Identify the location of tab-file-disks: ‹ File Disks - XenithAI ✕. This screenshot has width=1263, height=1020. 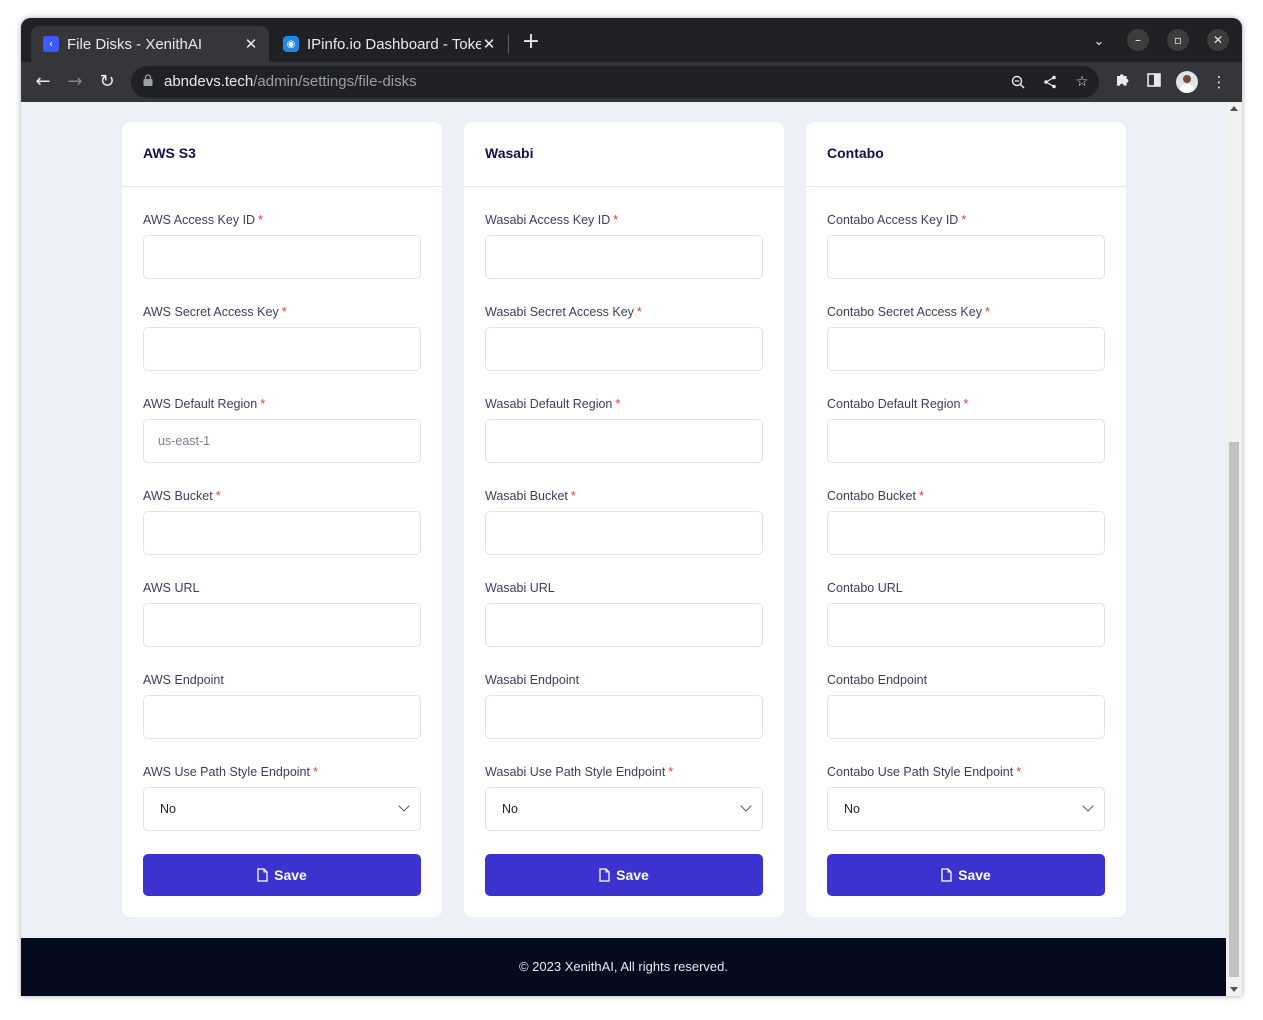
(150, 44).